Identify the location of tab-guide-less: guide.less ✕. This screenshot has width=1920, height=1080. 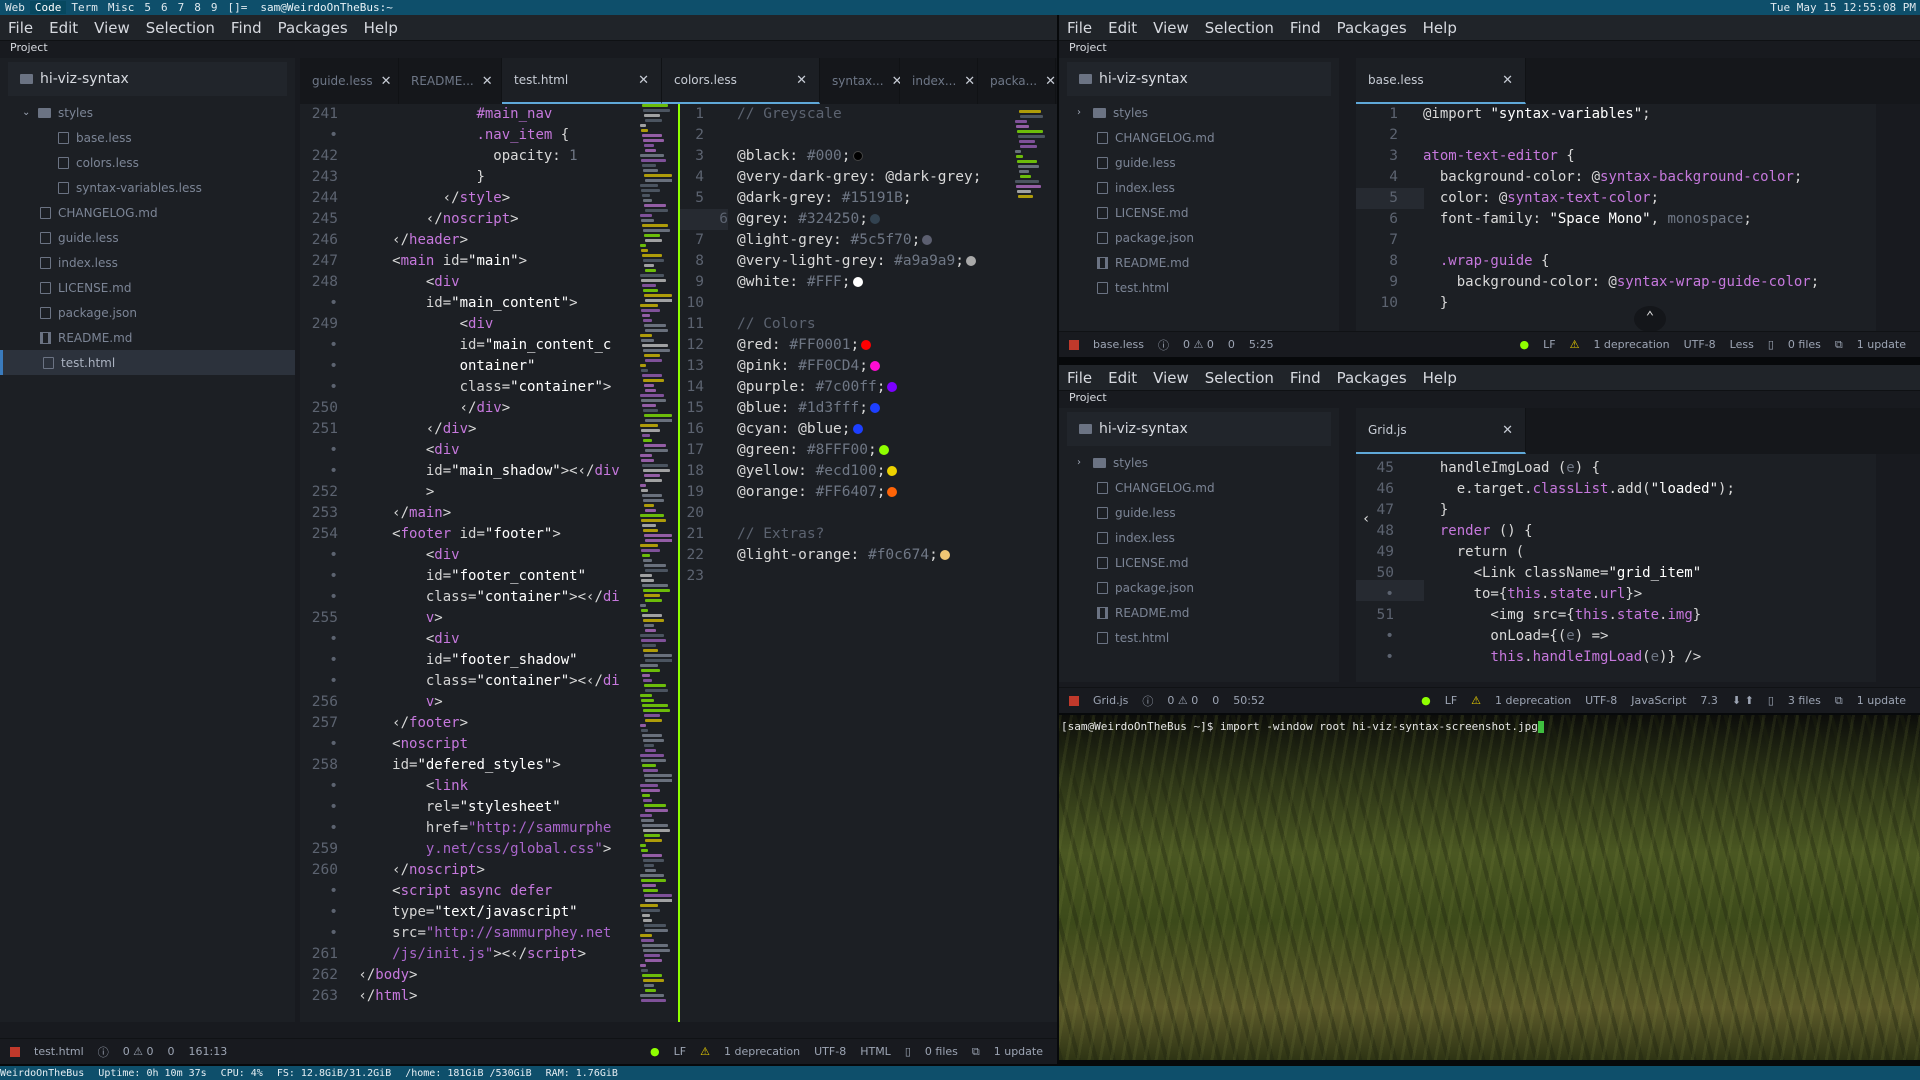
(349, 81).